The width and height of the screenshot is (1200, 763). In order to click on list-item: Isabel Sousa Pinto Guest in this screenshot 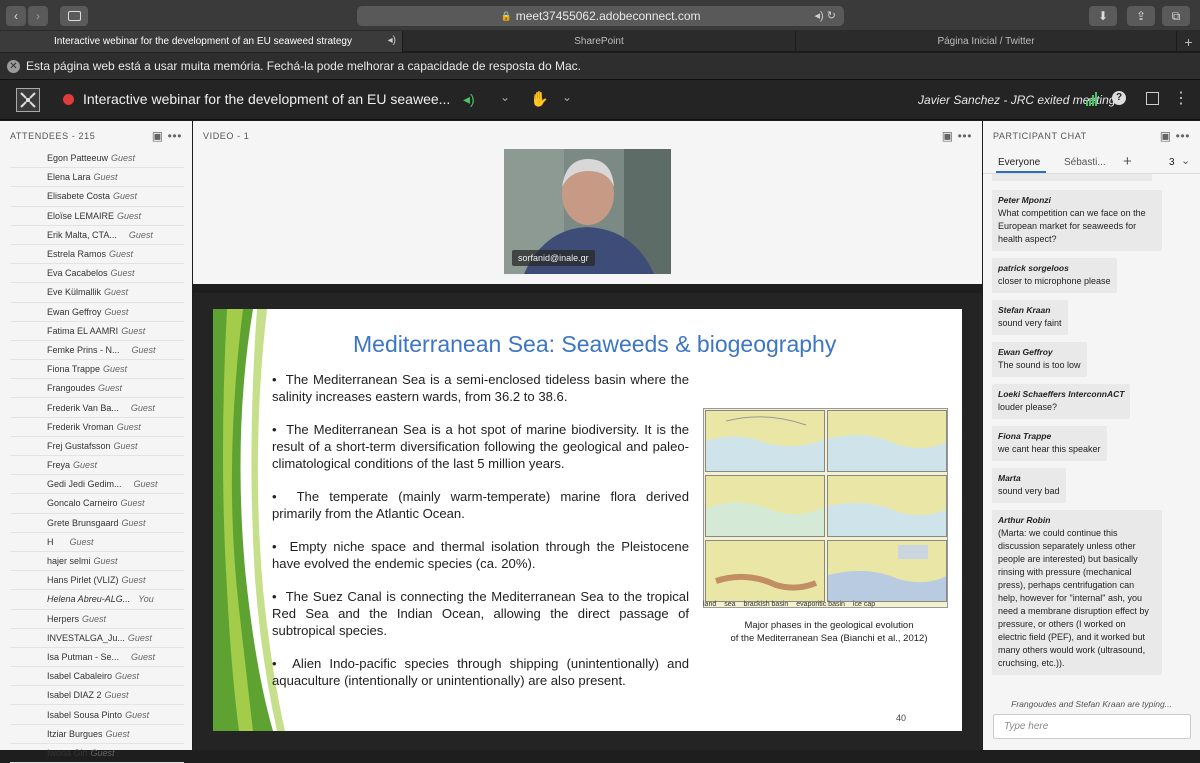, I will do `click(97, 715)`.